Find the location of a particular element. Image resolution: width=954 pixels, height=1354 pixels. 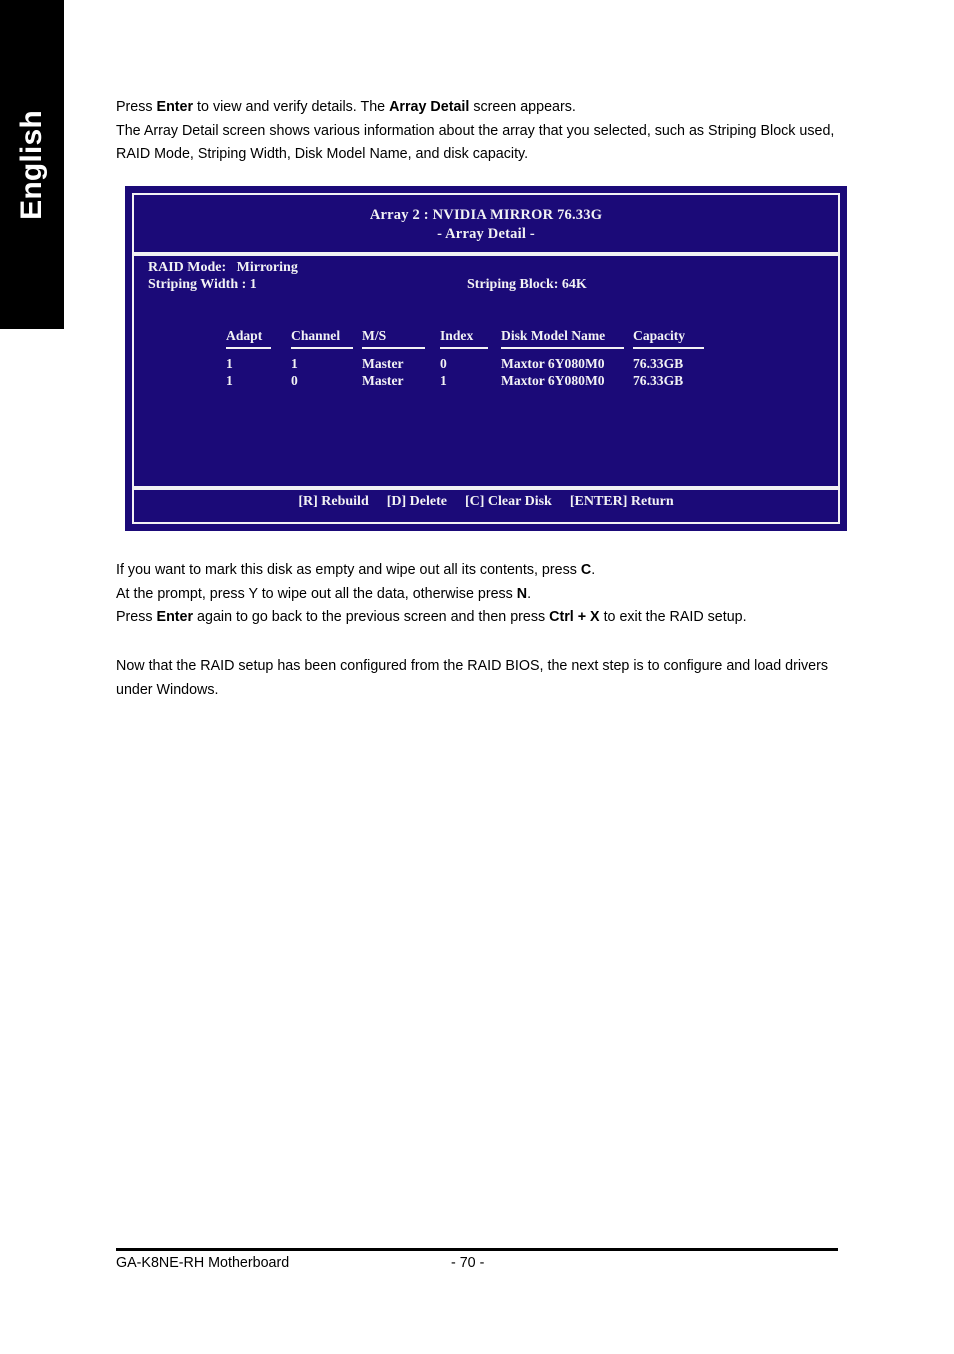

underline-channel is located at coordinates (322, 348).